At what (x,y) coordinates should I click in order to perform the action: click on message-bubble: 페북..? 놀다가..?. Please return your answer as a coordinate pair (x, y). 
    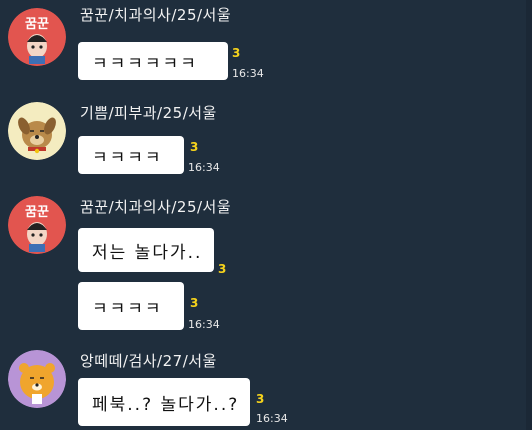
    Looking at the image, I should click on (164, 402).